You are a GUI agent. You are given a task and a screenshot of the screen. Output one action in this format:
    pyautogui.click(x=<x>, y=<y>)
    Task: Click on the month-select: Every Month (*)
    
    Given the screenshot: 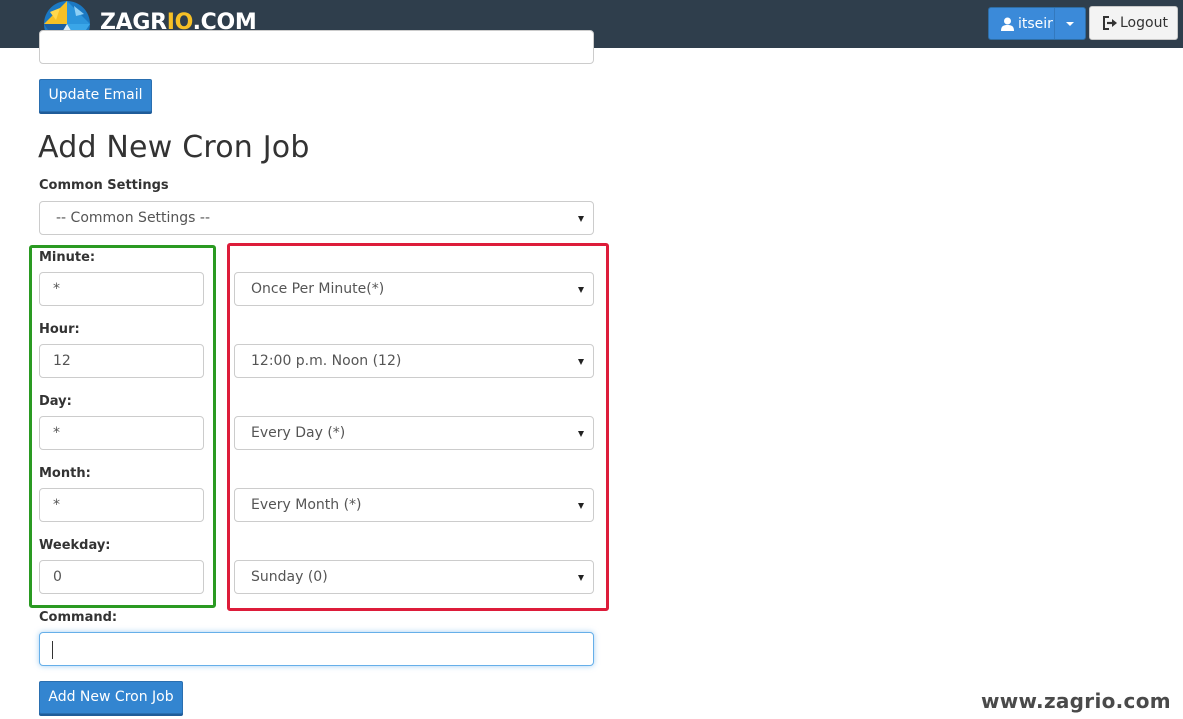 What is the action you would take?
    pyautogui.click(x=414, y=505)
    